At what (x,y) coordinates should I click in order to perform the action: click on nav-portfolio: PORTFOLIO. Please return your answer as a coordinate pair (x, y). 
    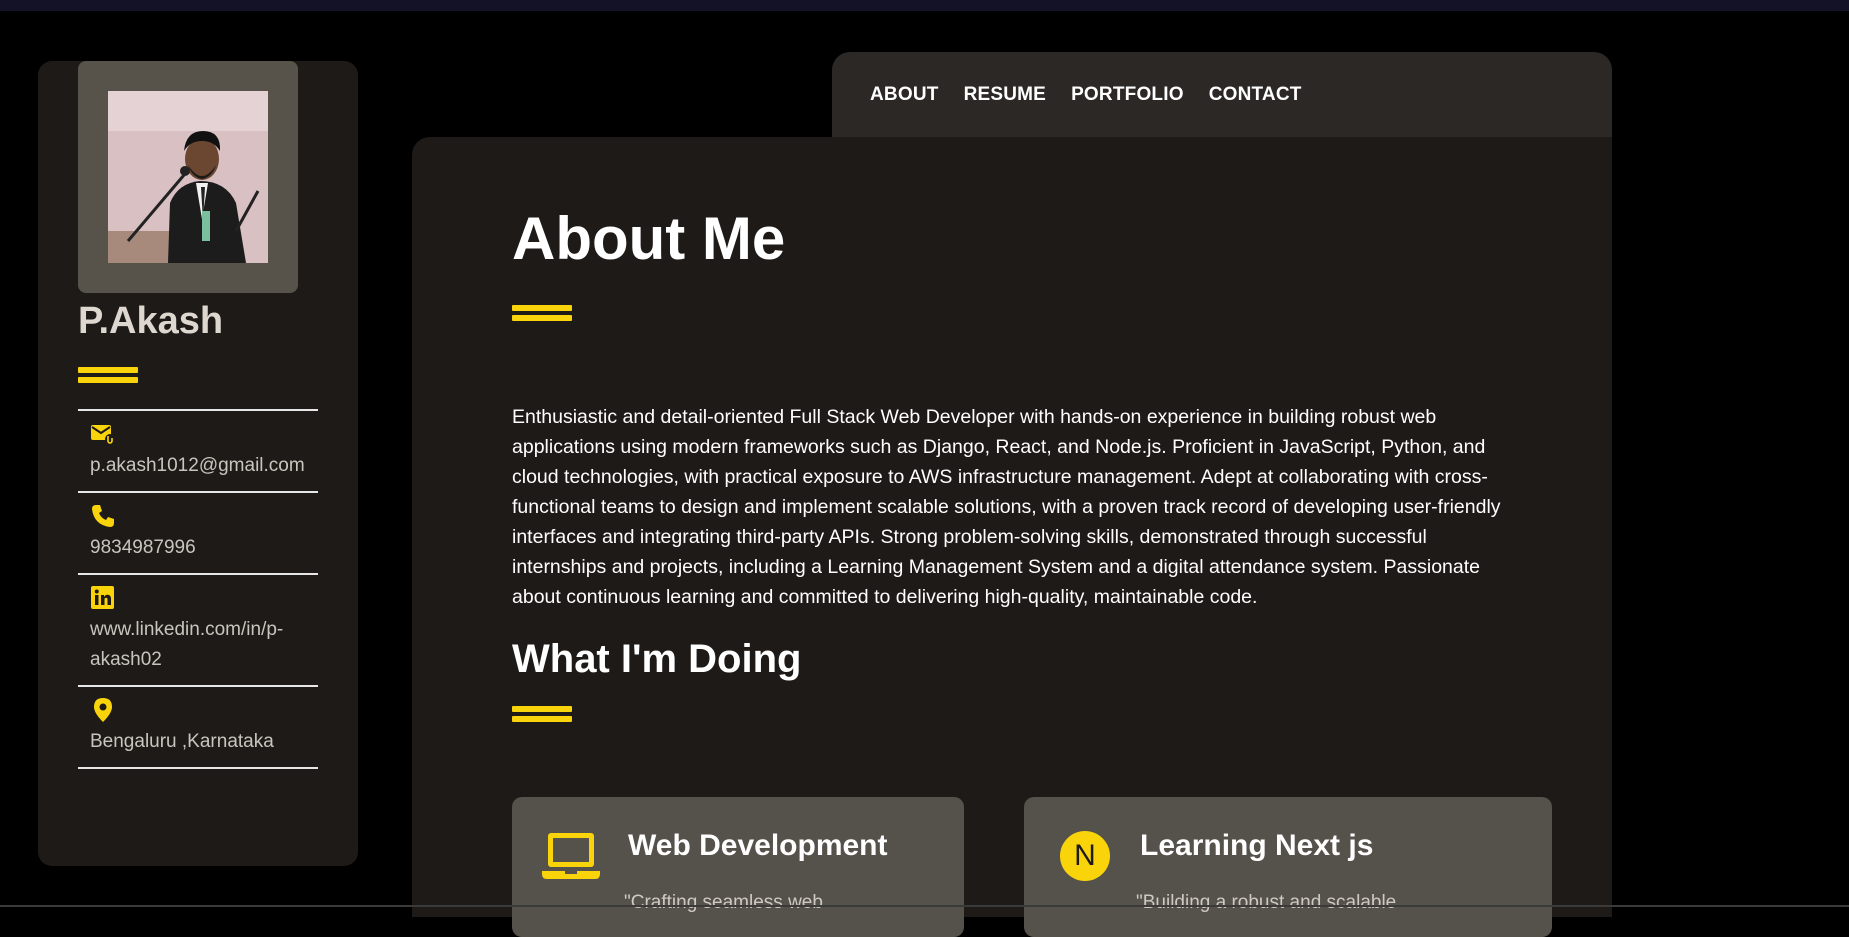
    Looking at the image, I should click on (1127, 95).